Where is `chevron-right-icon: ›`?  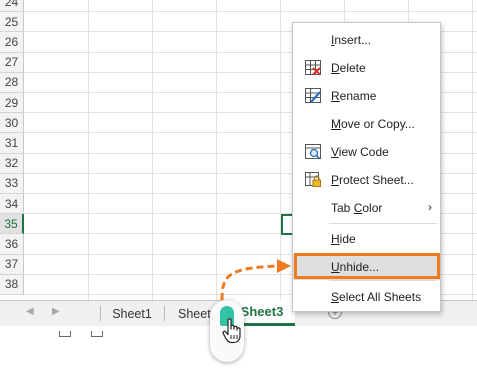 chevron-right-icon: › is located at coordinates (430, 207).